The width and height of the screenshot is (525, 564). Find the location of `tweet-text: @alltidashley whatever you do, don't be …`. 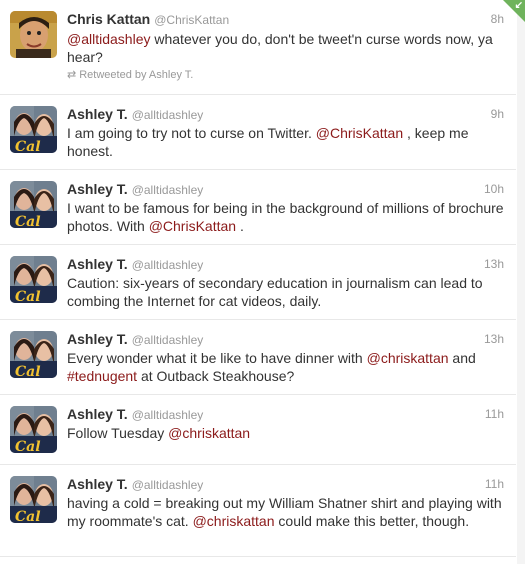

tweet-text: @alltidashley whatever you do, don't be … is located at coordinates (287, 48).